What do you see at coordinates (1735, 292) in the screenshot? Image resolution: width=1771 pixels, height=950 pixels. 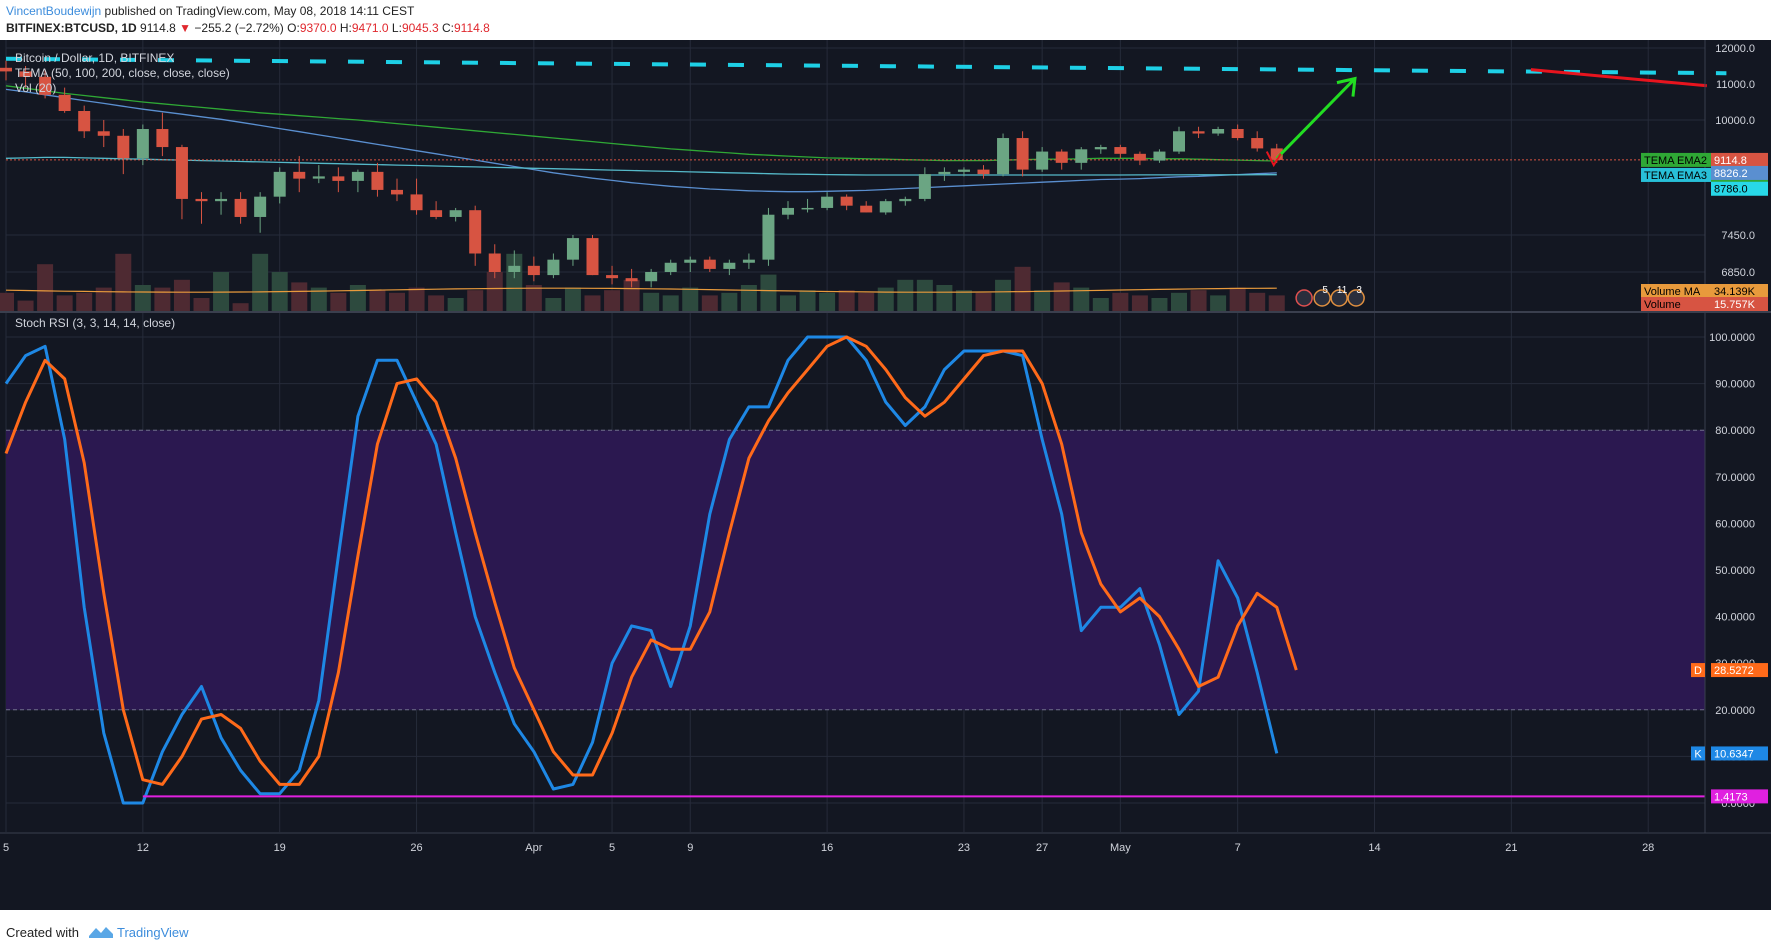 I see `volume-ma-tag: 34.139K` at bounding box center [1735, 292].